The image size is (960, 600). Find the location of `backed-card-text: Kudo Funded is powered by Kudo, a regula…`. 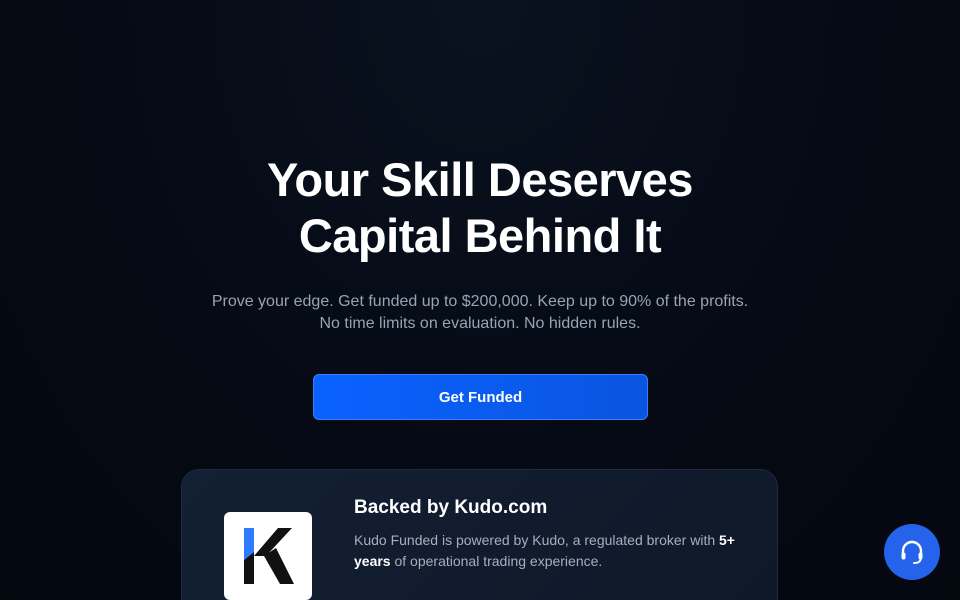

backed-card-text: Kudo Funded is powered by Kudo, a regula… is located at coordinates (554, 551).